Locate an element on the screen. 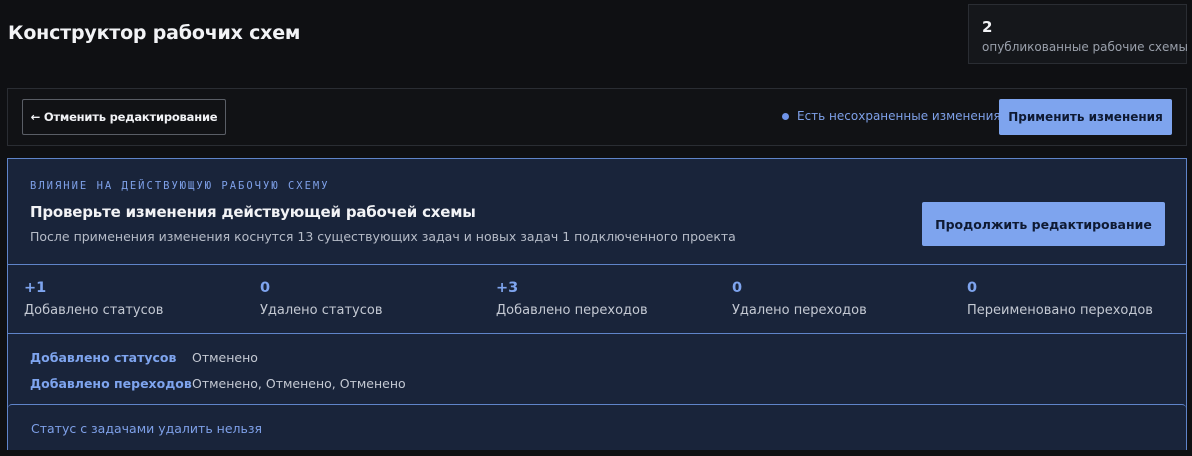 The height and width of the screenshot is (456, 1192). published-schemes-card: 2 опубликованные рабочие схемы is located at coordinates (1078, 34).